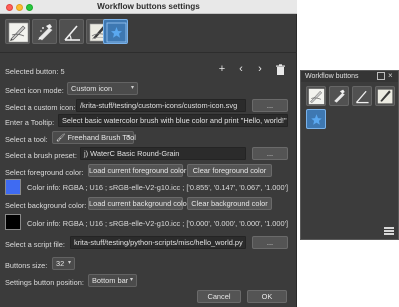 The height and width of the screenshot is (307, 399). What do you see at coordinates (35, 244) in the screenshot?
I see `script-file-label: Select a script file:` at bounding box center [35, 244].